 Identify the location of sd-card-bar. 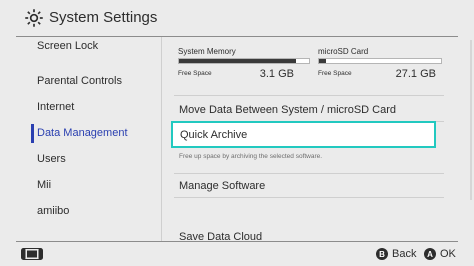
(380, 61).